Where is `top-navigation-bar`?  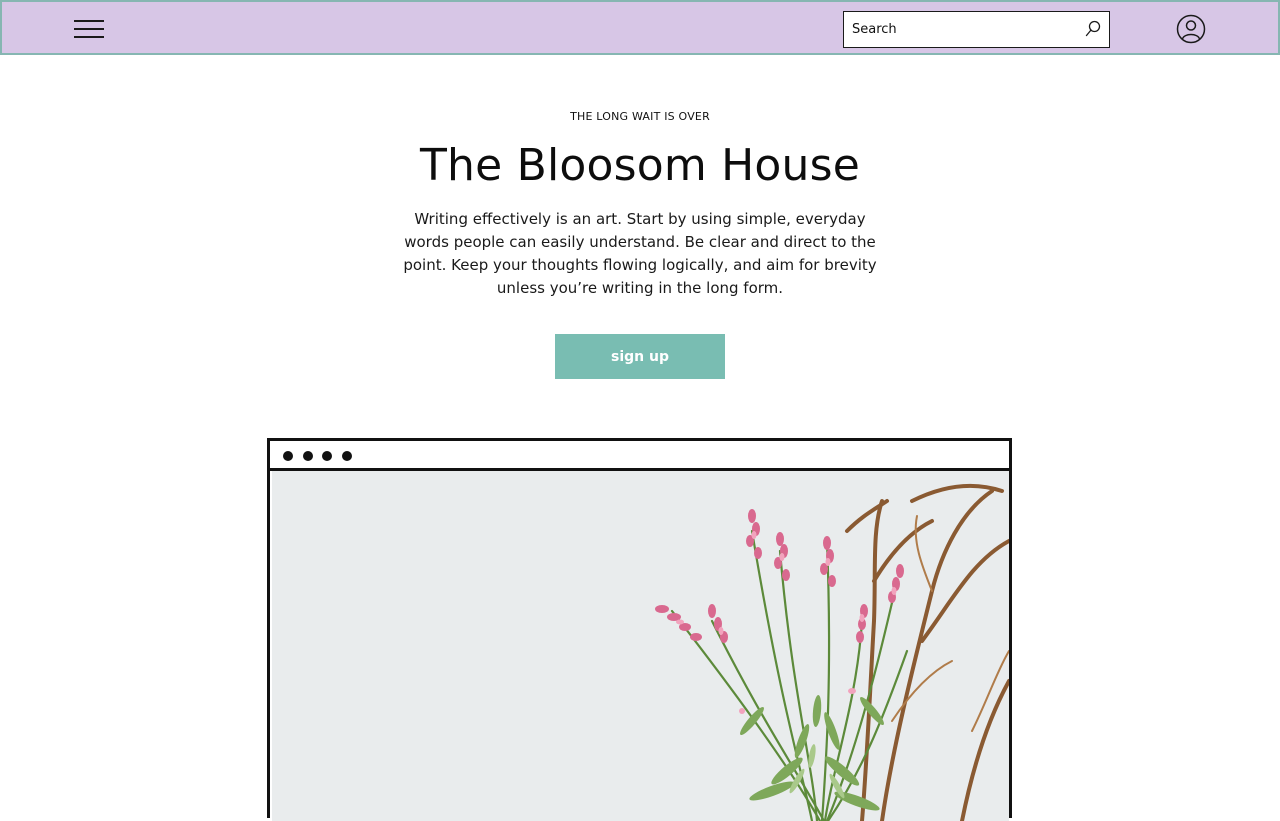 top-navigation-bar is located at coordinates (640, 27).